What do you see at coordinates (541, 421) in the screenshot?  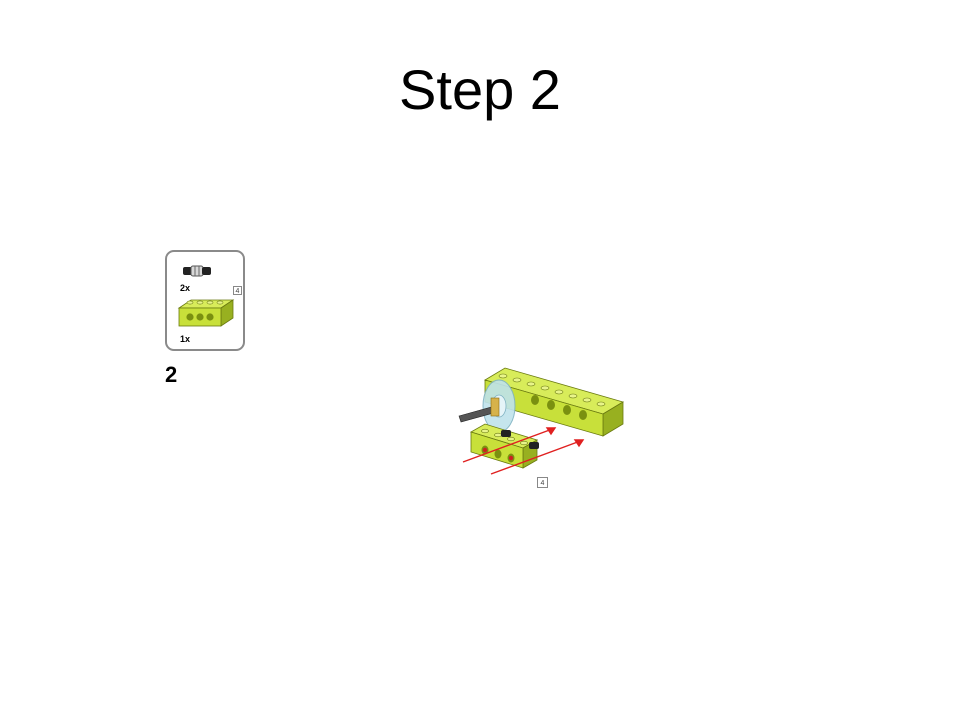 I see `assembly-illustration` at bounding box center [541, 421].